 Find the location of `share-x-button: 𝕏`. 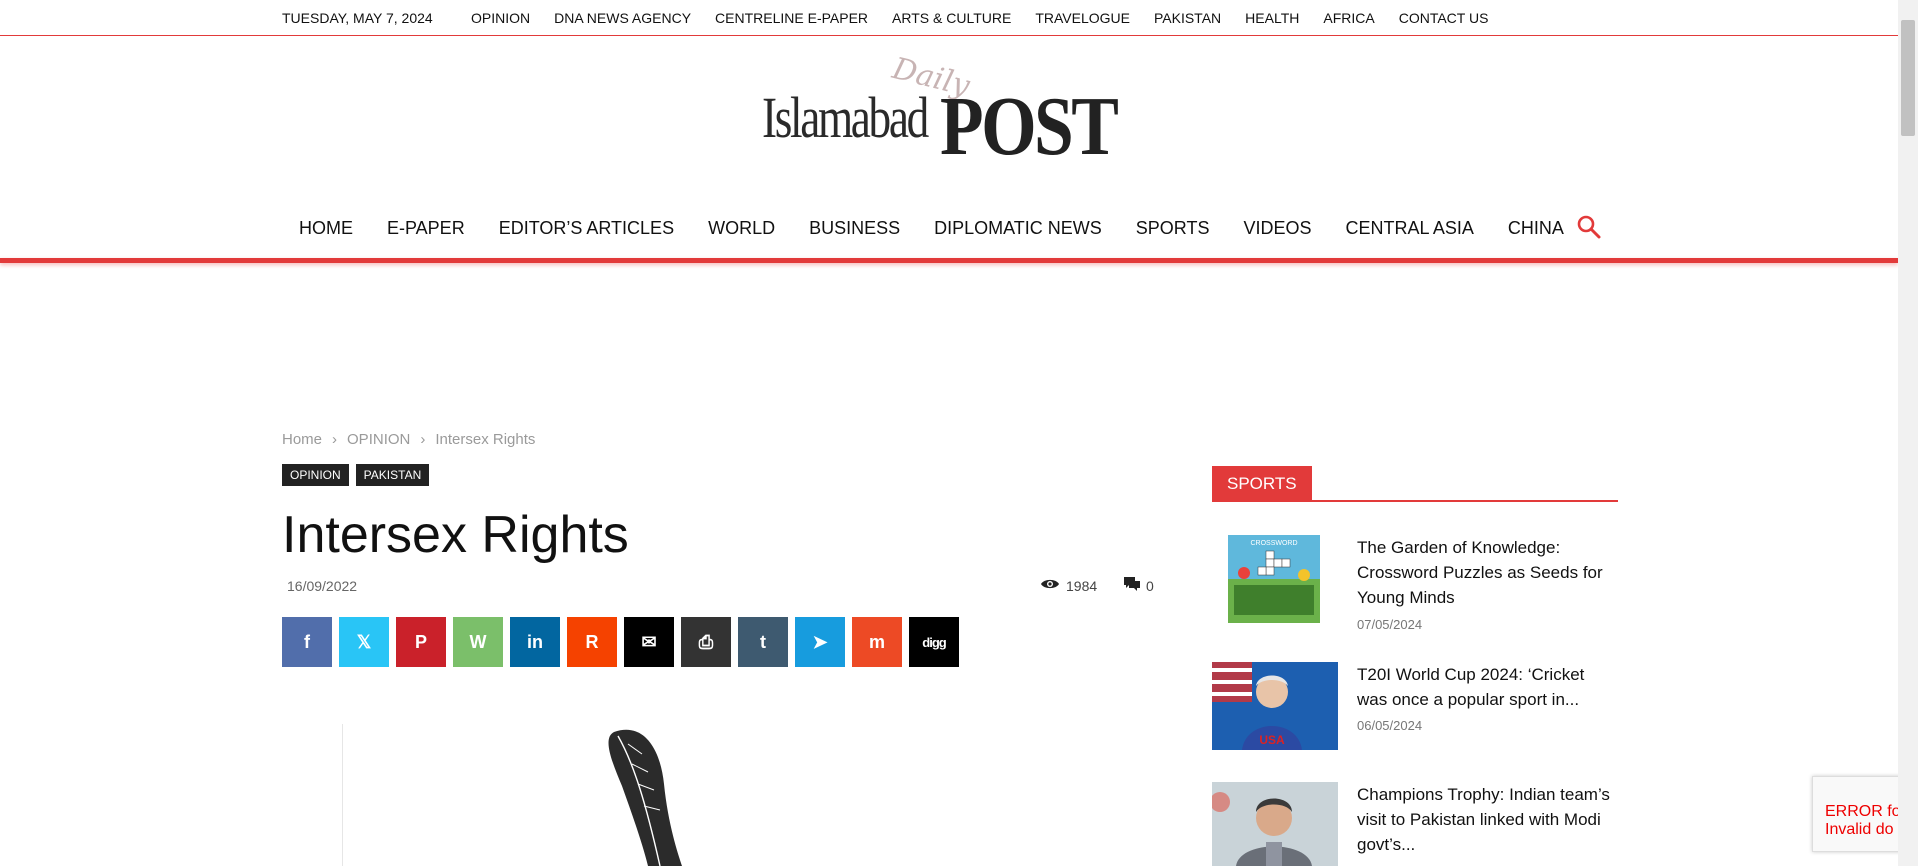

share-x-button: 𝕏 is located at coordinates (364, 642).